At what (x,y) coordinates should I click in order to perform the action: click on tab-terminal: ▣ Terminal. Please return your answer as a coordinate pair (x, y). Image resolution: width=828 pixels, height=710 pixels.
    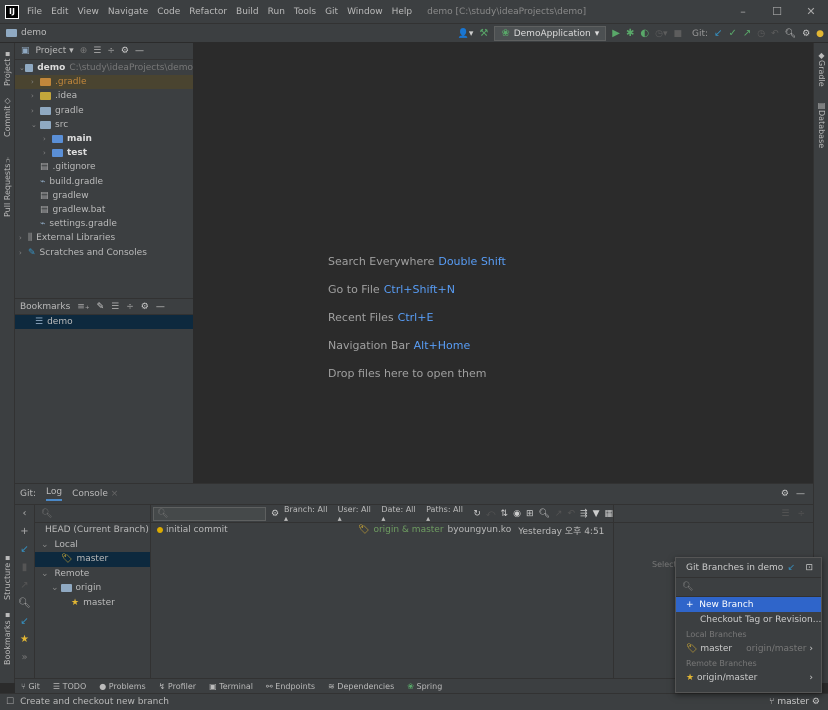
    Looking at the image, I should click on (231, 686).